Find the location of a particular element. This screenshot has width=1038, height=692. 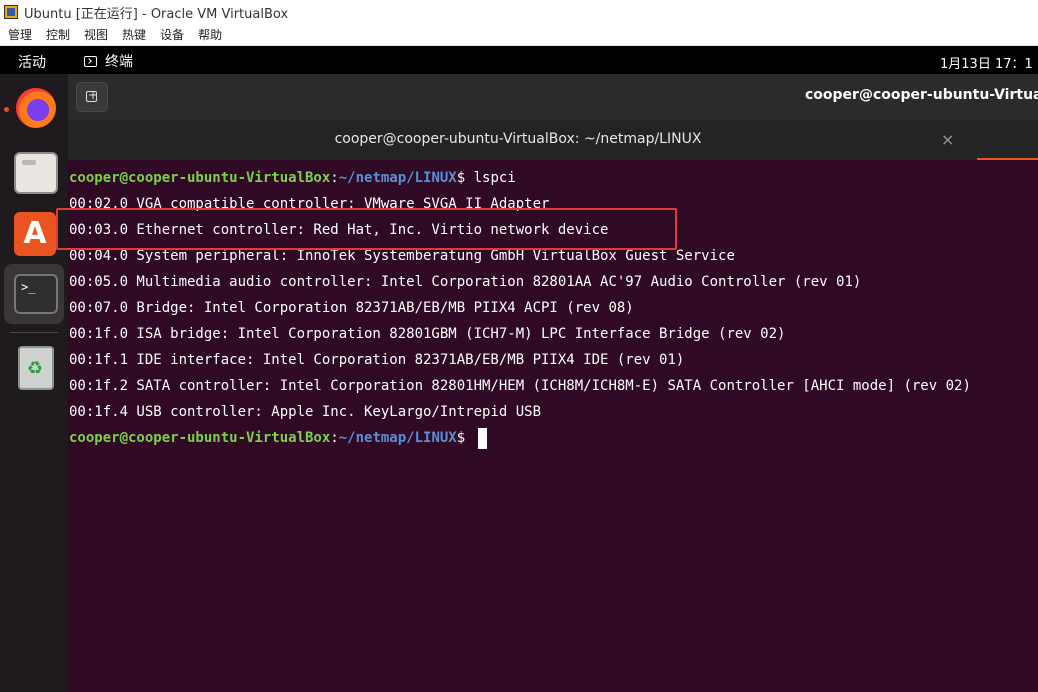

terminal-header-bar: cooper@cooper-ubuntu-VirtualBox is located at coordinates (553, 97).